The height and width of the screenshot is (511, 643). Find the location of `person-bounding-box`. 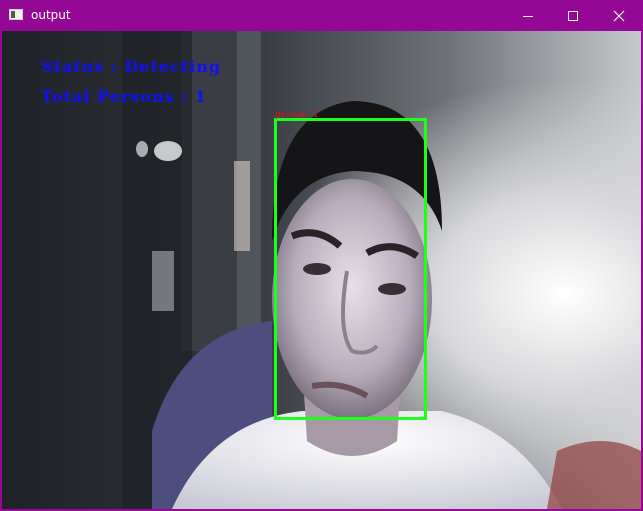

person-bounding-box is located at coordinates (350, 269).